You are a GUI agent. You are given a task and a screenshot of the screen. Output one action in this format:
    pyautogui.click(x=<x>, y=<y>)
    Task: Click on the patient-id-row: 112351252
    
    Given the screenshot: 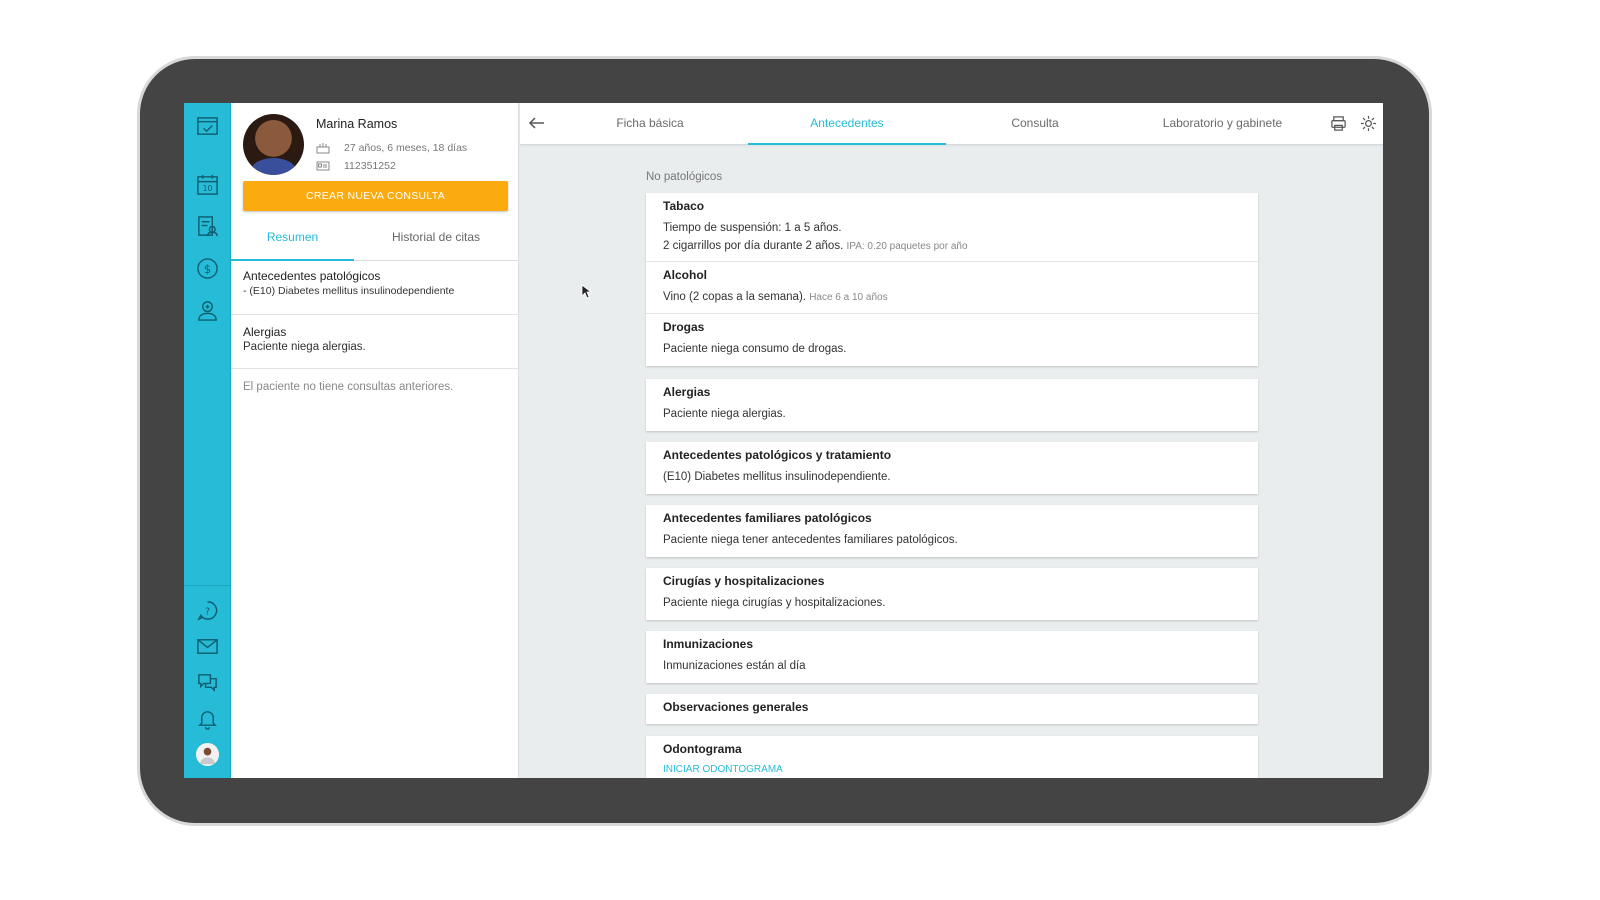 What is the action you would take?
    pyautogui.click(x=356, y=166)
    